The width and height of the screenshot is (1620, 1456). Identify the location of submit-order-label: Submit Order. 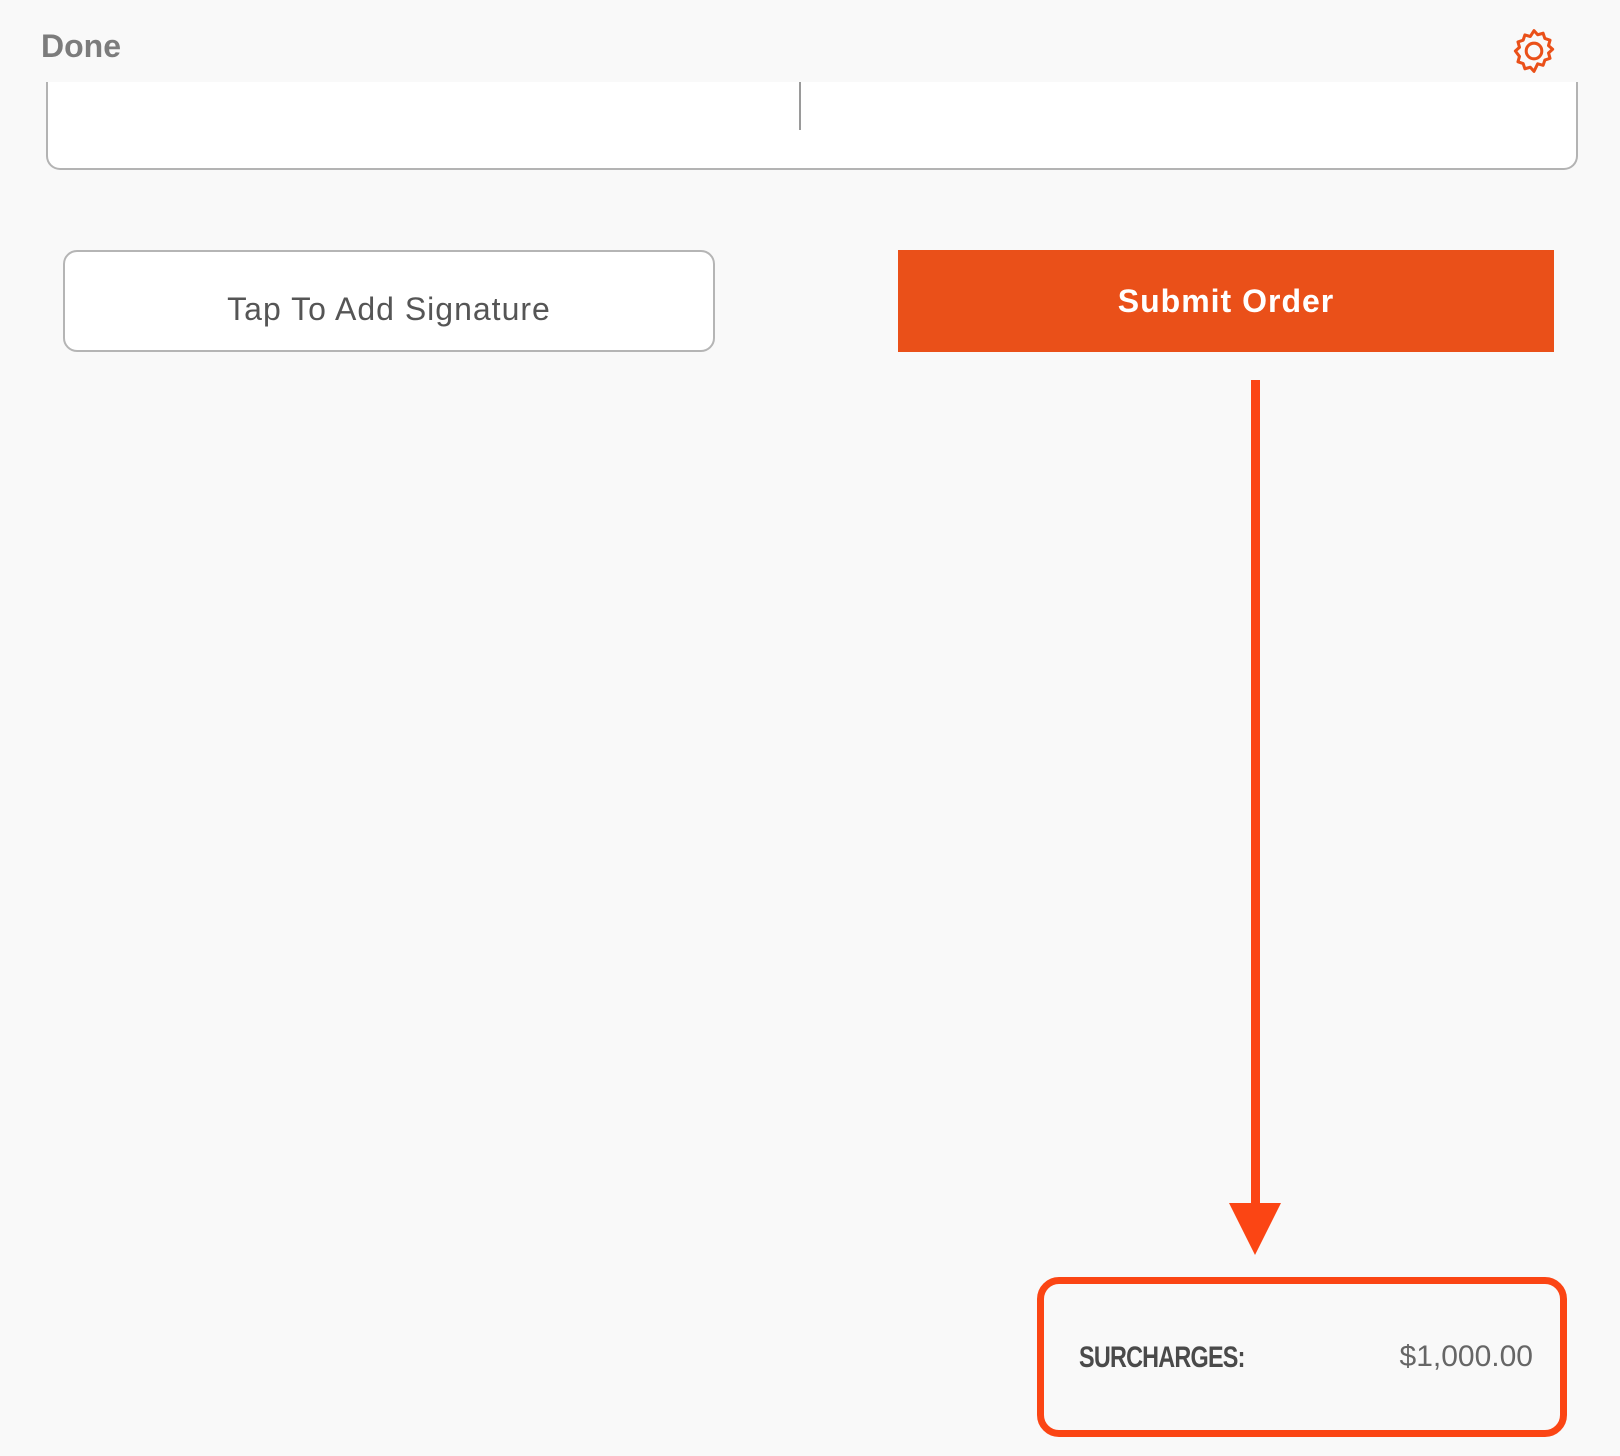
(1226, 300).